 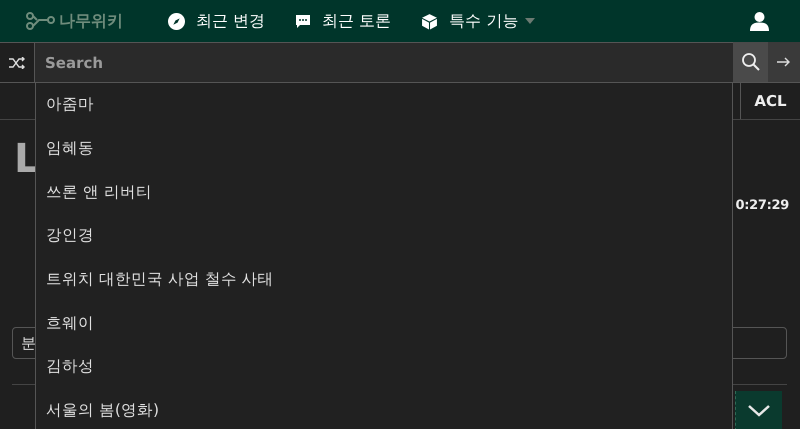 I want to click on nav-link: 최근 토론, so click(x=343, y=21).